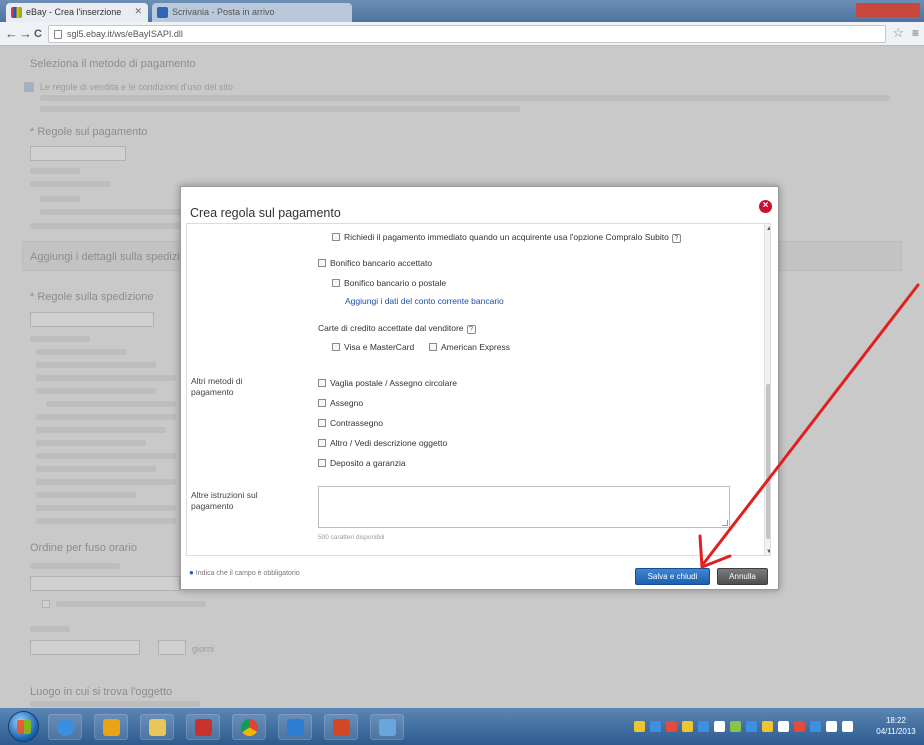  Describe the element at coordinates (896, 731) in the screenshot. I see `clock-date: 04/11/2013` at that location.